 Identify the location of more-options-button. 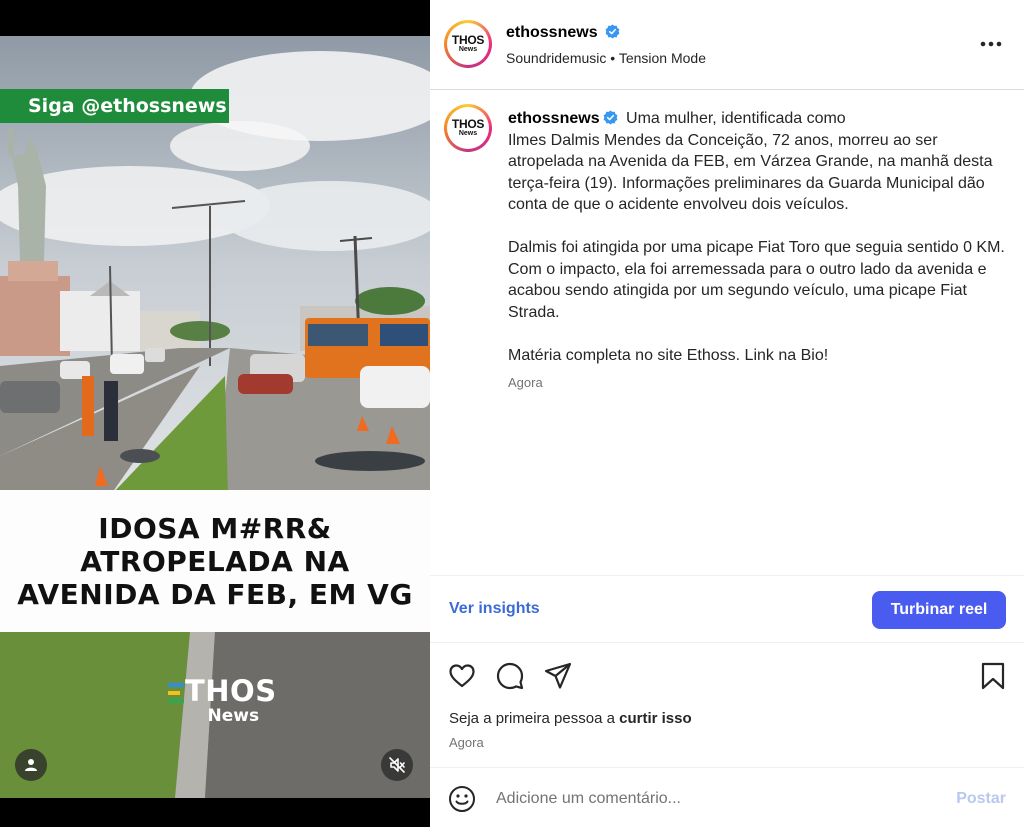
(991, 40).